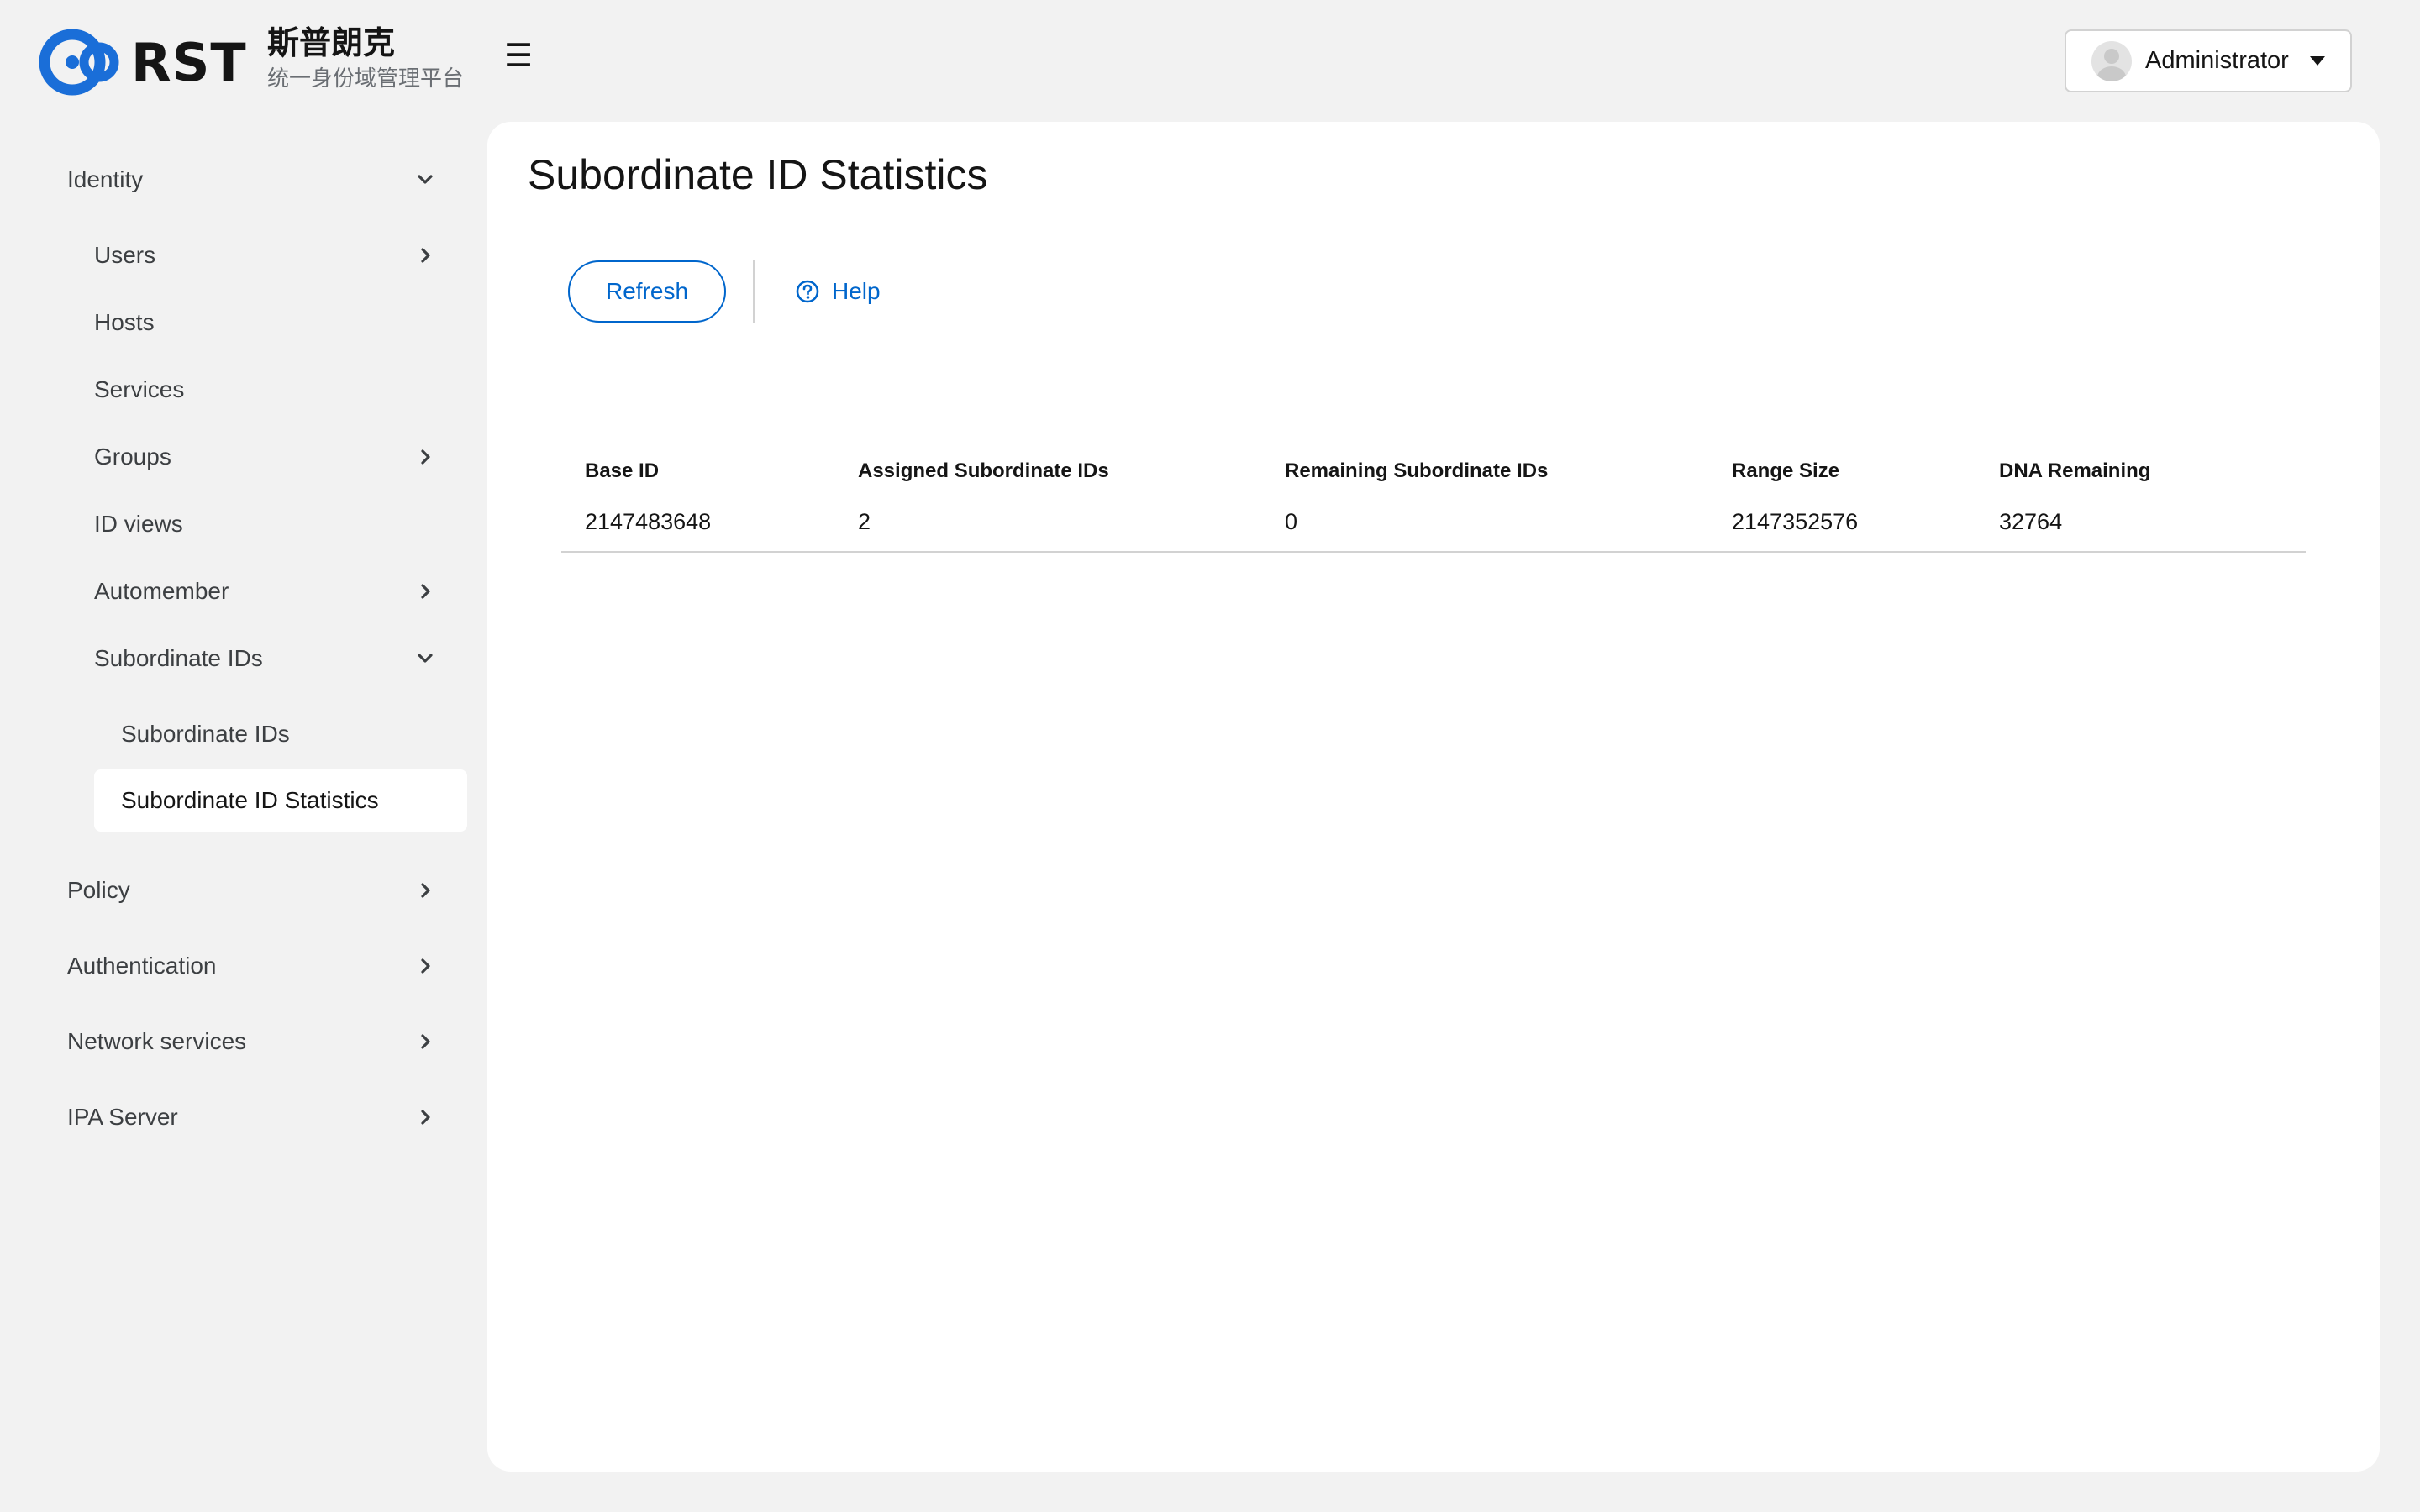 The height and width of the screenshot is (1512, 2420). I want to click on cell-range-size: 2147352576, so click(1842, 523).